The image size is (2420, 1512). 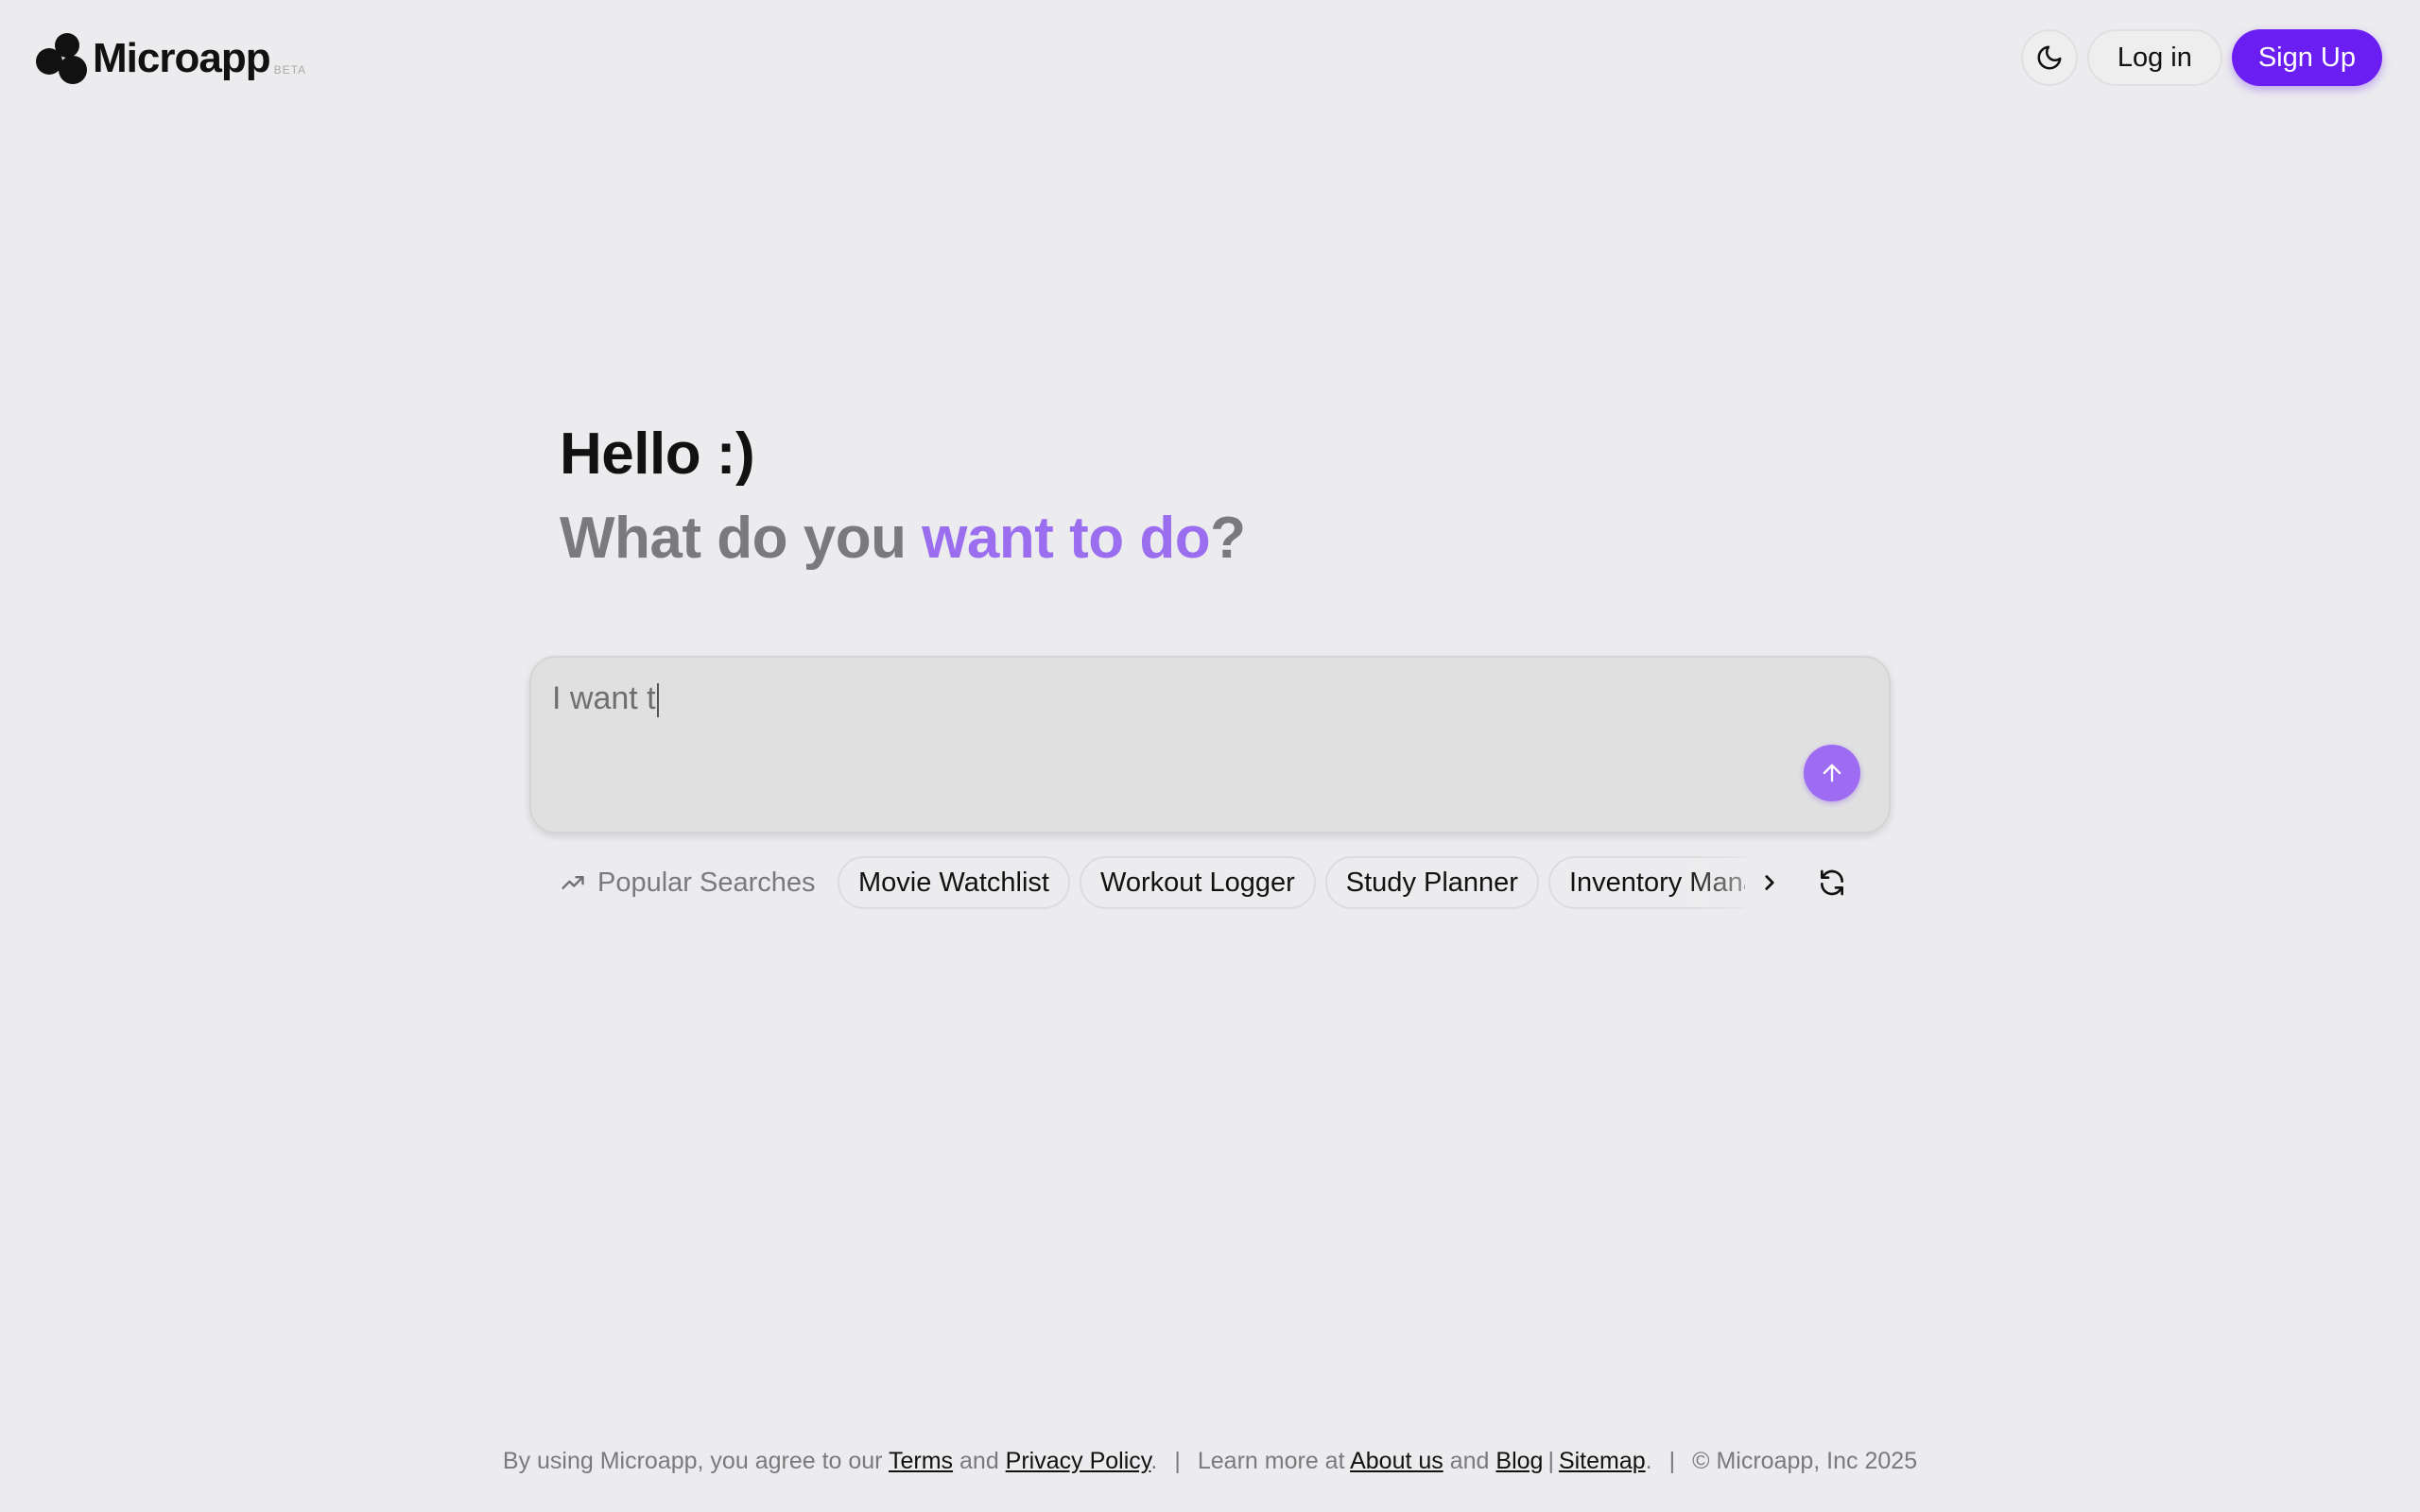 I want to click on beta-badge: BETA, so click(x=290, y=70).